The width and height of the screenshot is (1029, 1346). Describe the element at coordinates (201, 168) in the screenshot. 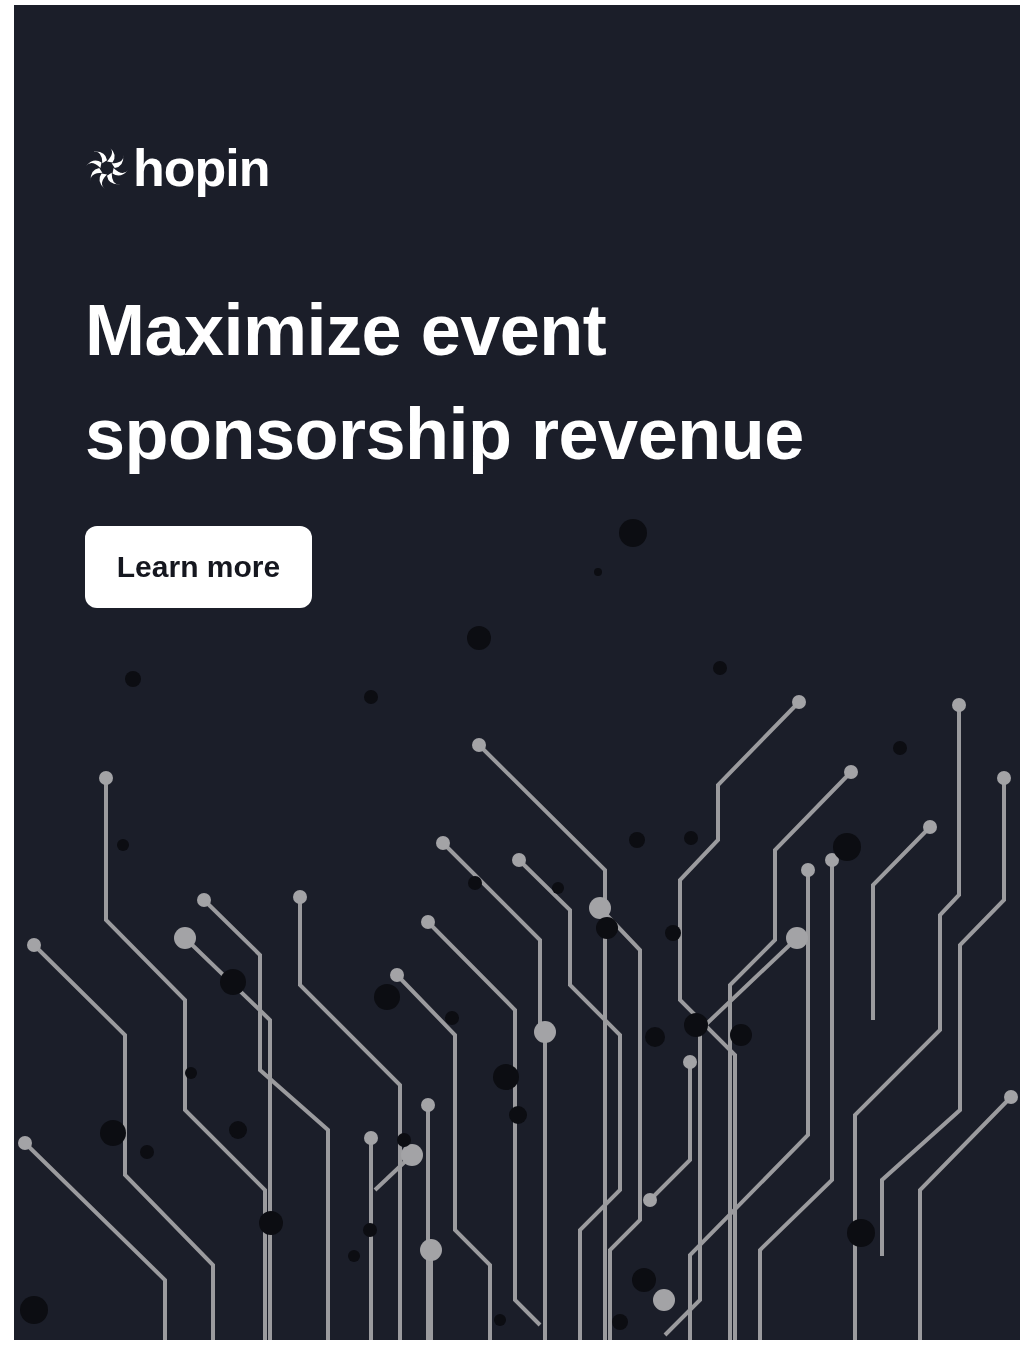

I see `brand-name: hopin` at that location.